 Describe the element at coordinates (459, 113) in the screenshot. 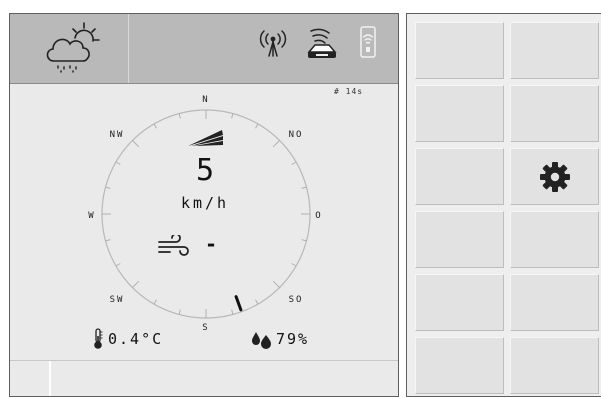

I see `function-button-r2c1` at that location.